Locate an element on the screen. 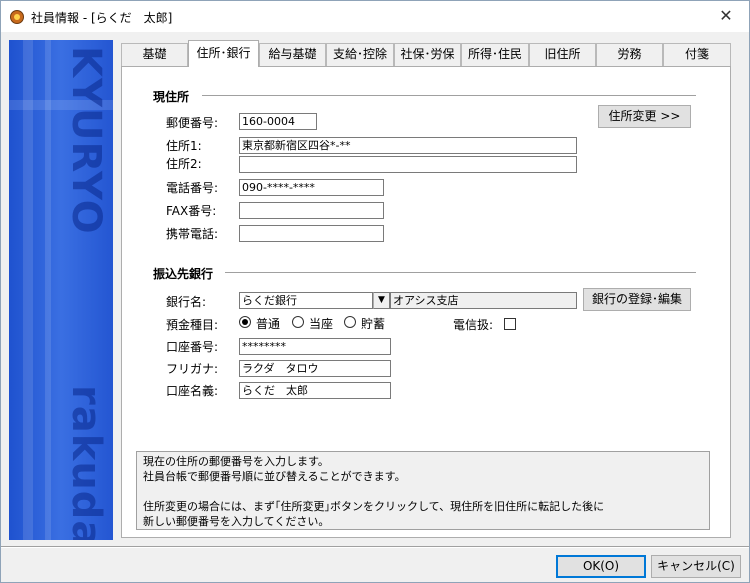 This screenshot has height=583, width=750. help-line is located at coordinates (423, 491).